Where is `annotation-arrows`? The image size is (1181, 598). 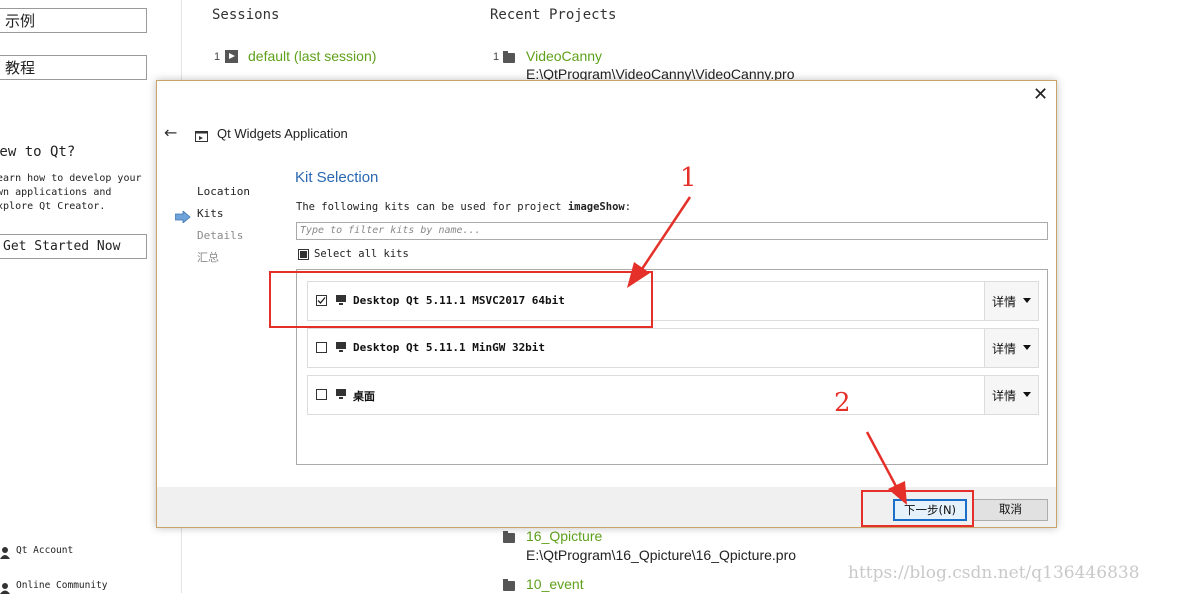
annotation-arrows is located at coordinates (767, 350).